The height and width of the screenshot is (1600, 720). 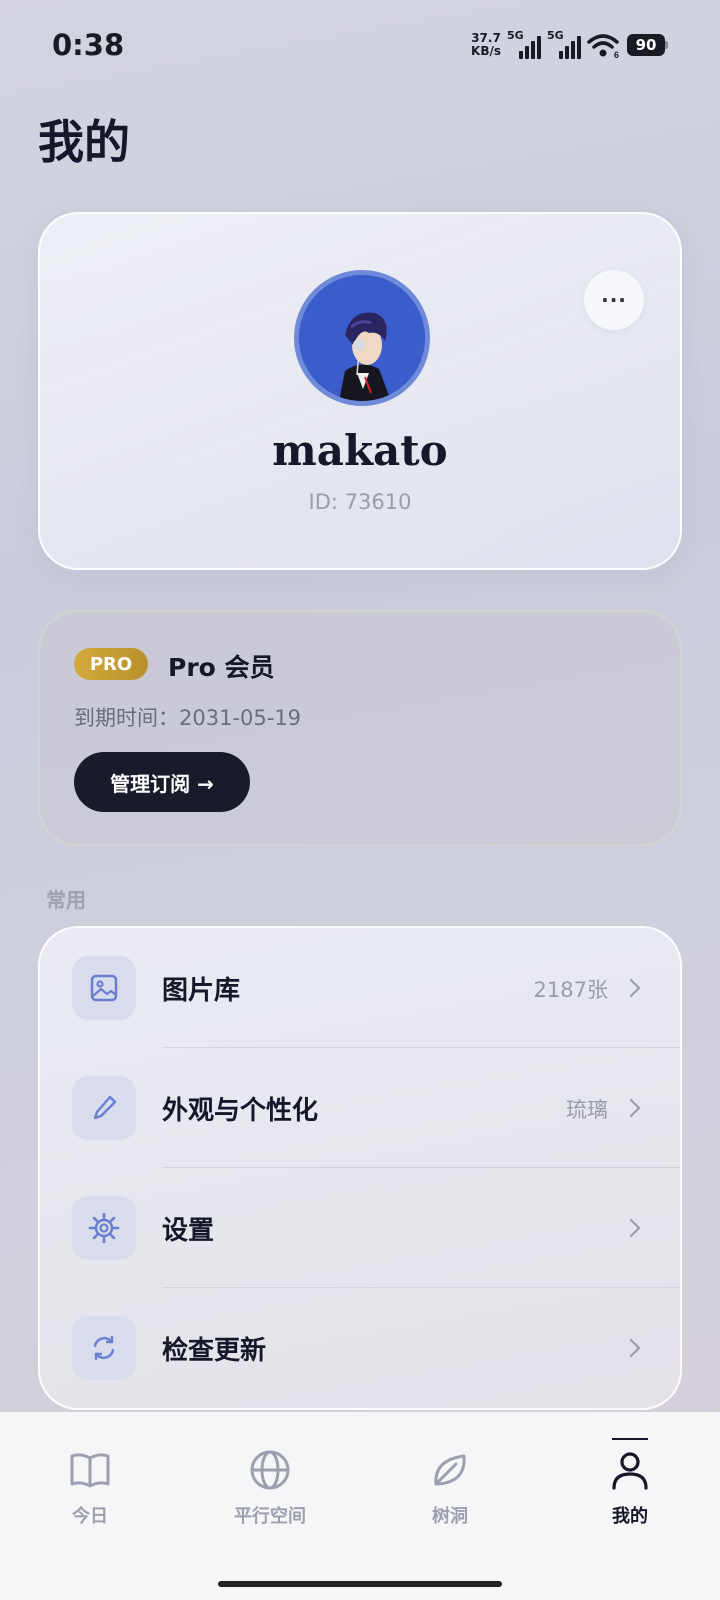 What do you see at coordinates (360, 1584) in the screenshot?
I see `home-indicator` at bounding box center [360, 1584].